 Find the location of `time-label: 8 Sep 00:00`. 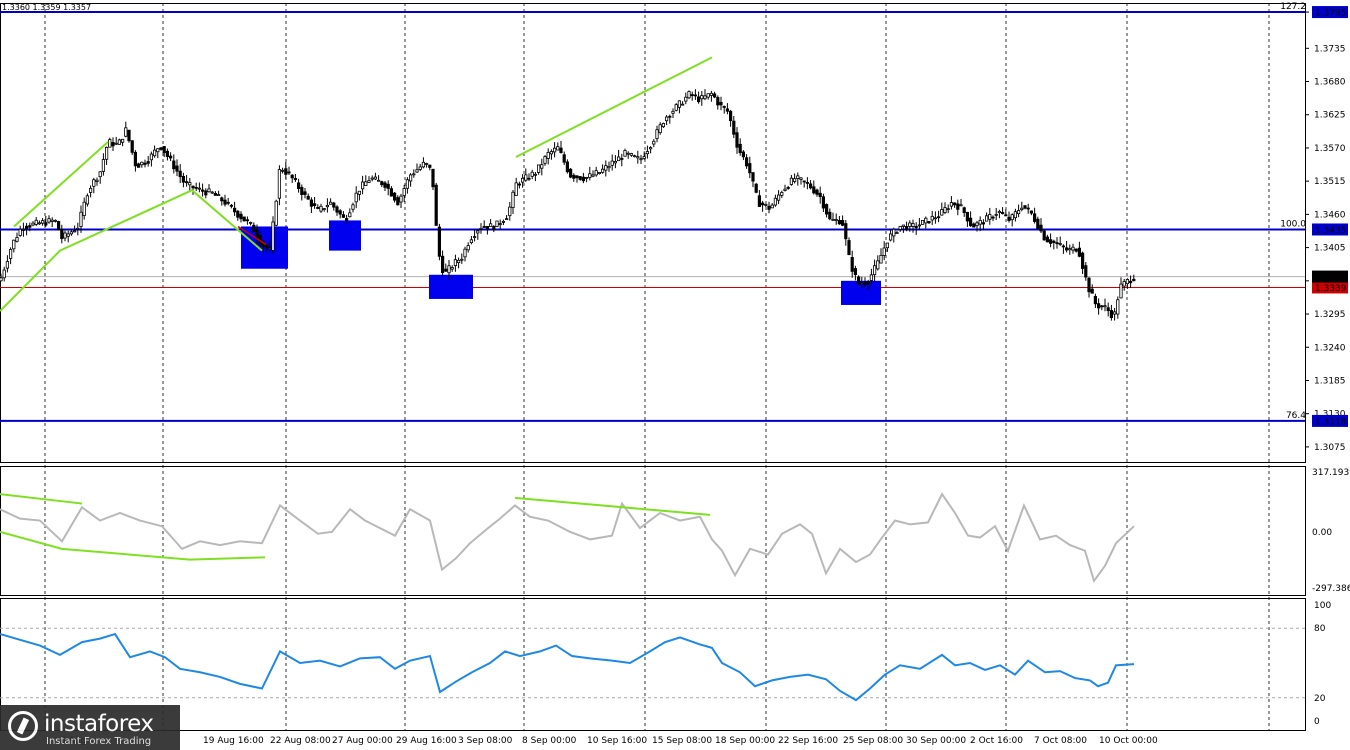

time-label: 8 Sep 00:00 is located at coordinates (549, 741).